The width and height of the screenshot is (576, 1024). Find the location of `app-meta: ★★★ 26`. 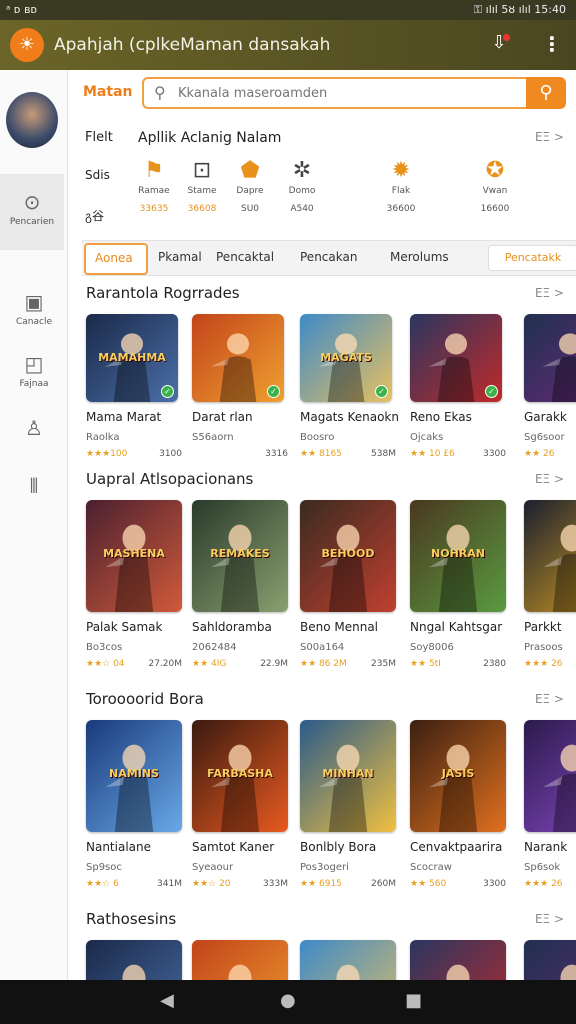

app-meta: ★★★ 26 is located at coordinates (550, 664).